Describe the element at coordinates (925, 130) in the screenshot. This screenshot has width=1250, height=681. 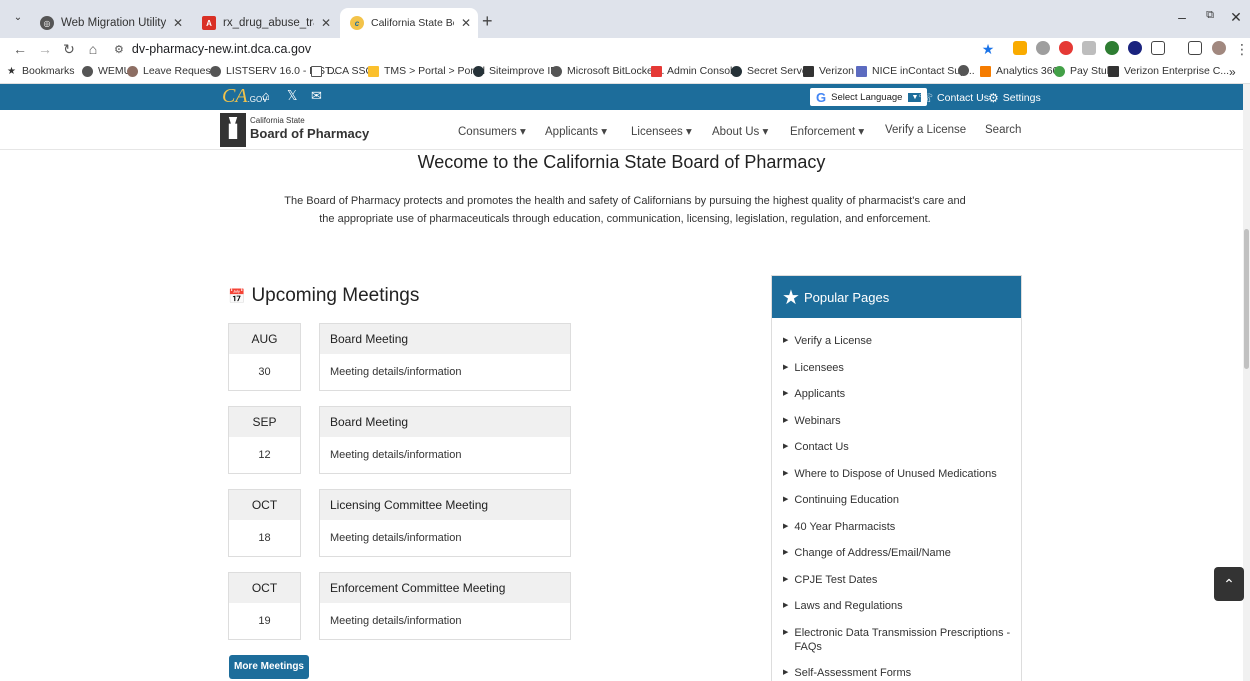
I see `nav-verify-license: Verify a License` at that location.